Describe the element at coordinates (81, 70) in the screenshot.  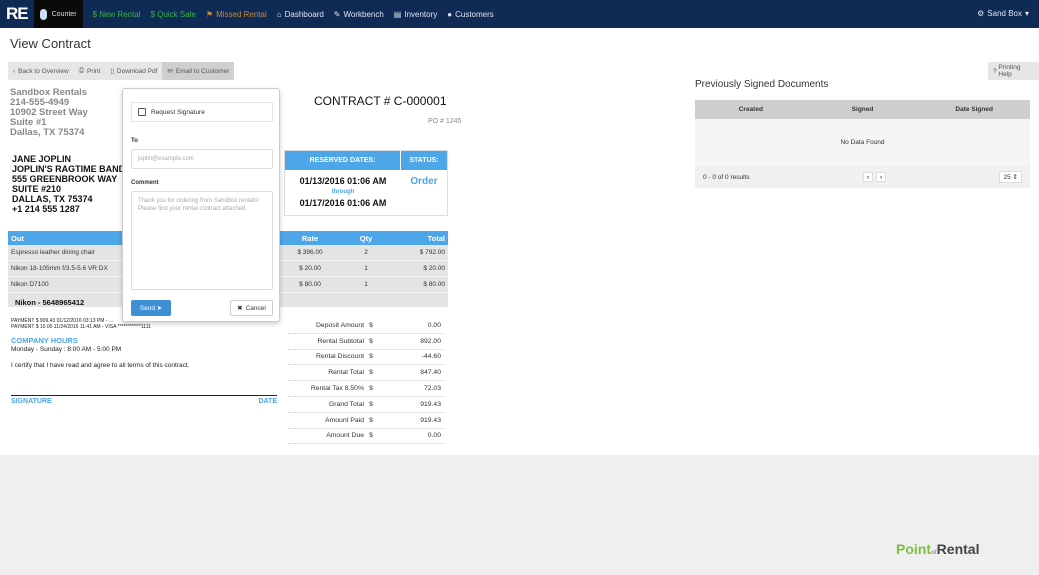
I see `print-icon: ⎙` at that location.